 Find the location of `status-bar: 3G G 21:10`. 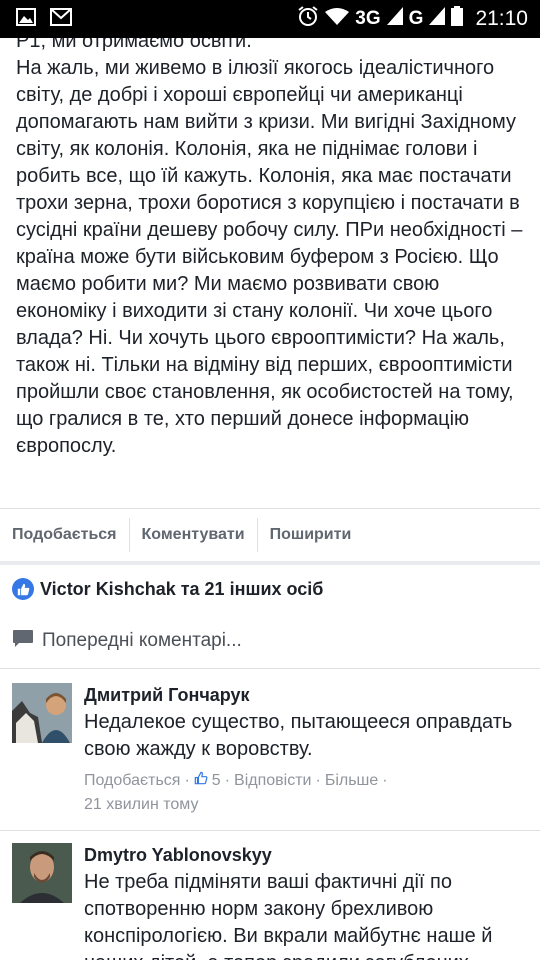

status-bar: 3G G 21:10 is located at coordinates (270, 19).